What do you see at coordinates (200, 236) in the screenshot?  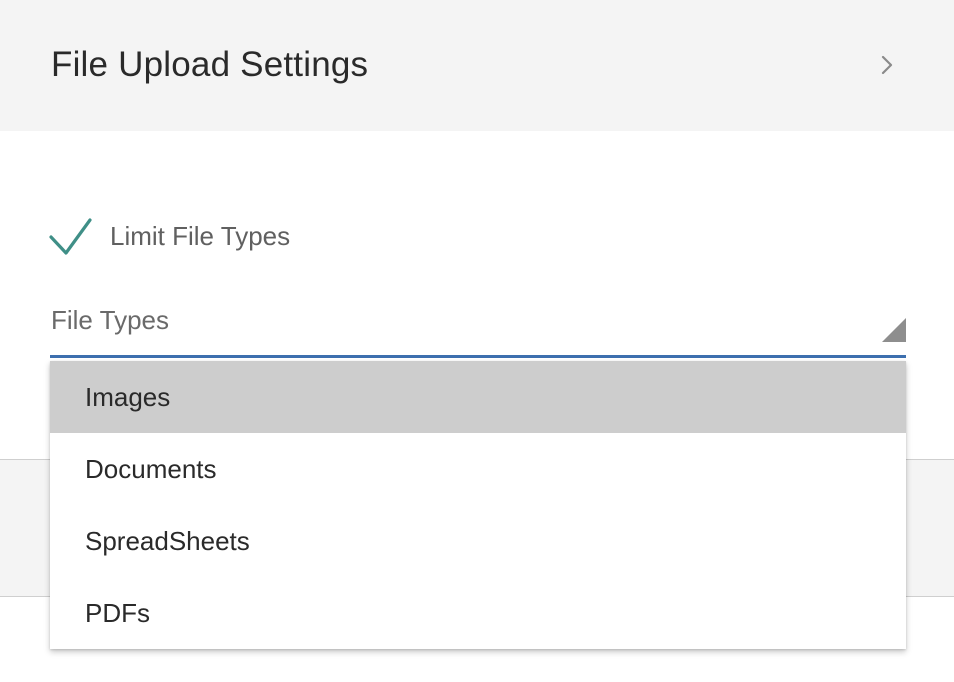 I see `limit-file-types-label: Limit File Types` at bounding box center [200, 236].